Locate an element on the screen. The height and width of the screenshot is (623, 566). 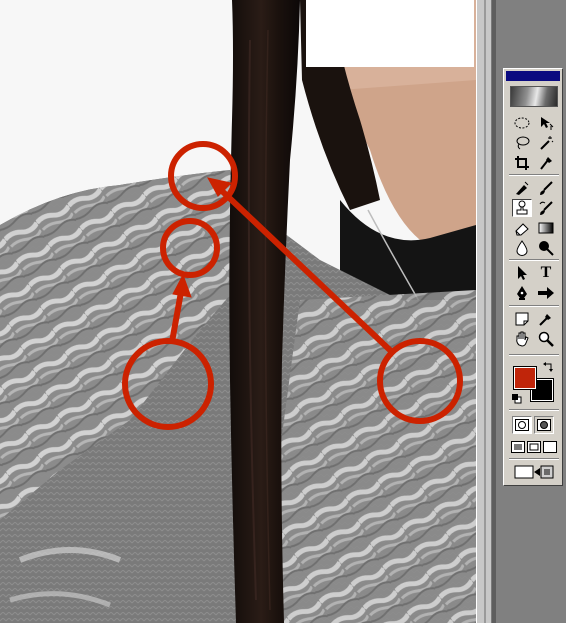
type-tool-glyph: T is located at coordinates (546, 272).